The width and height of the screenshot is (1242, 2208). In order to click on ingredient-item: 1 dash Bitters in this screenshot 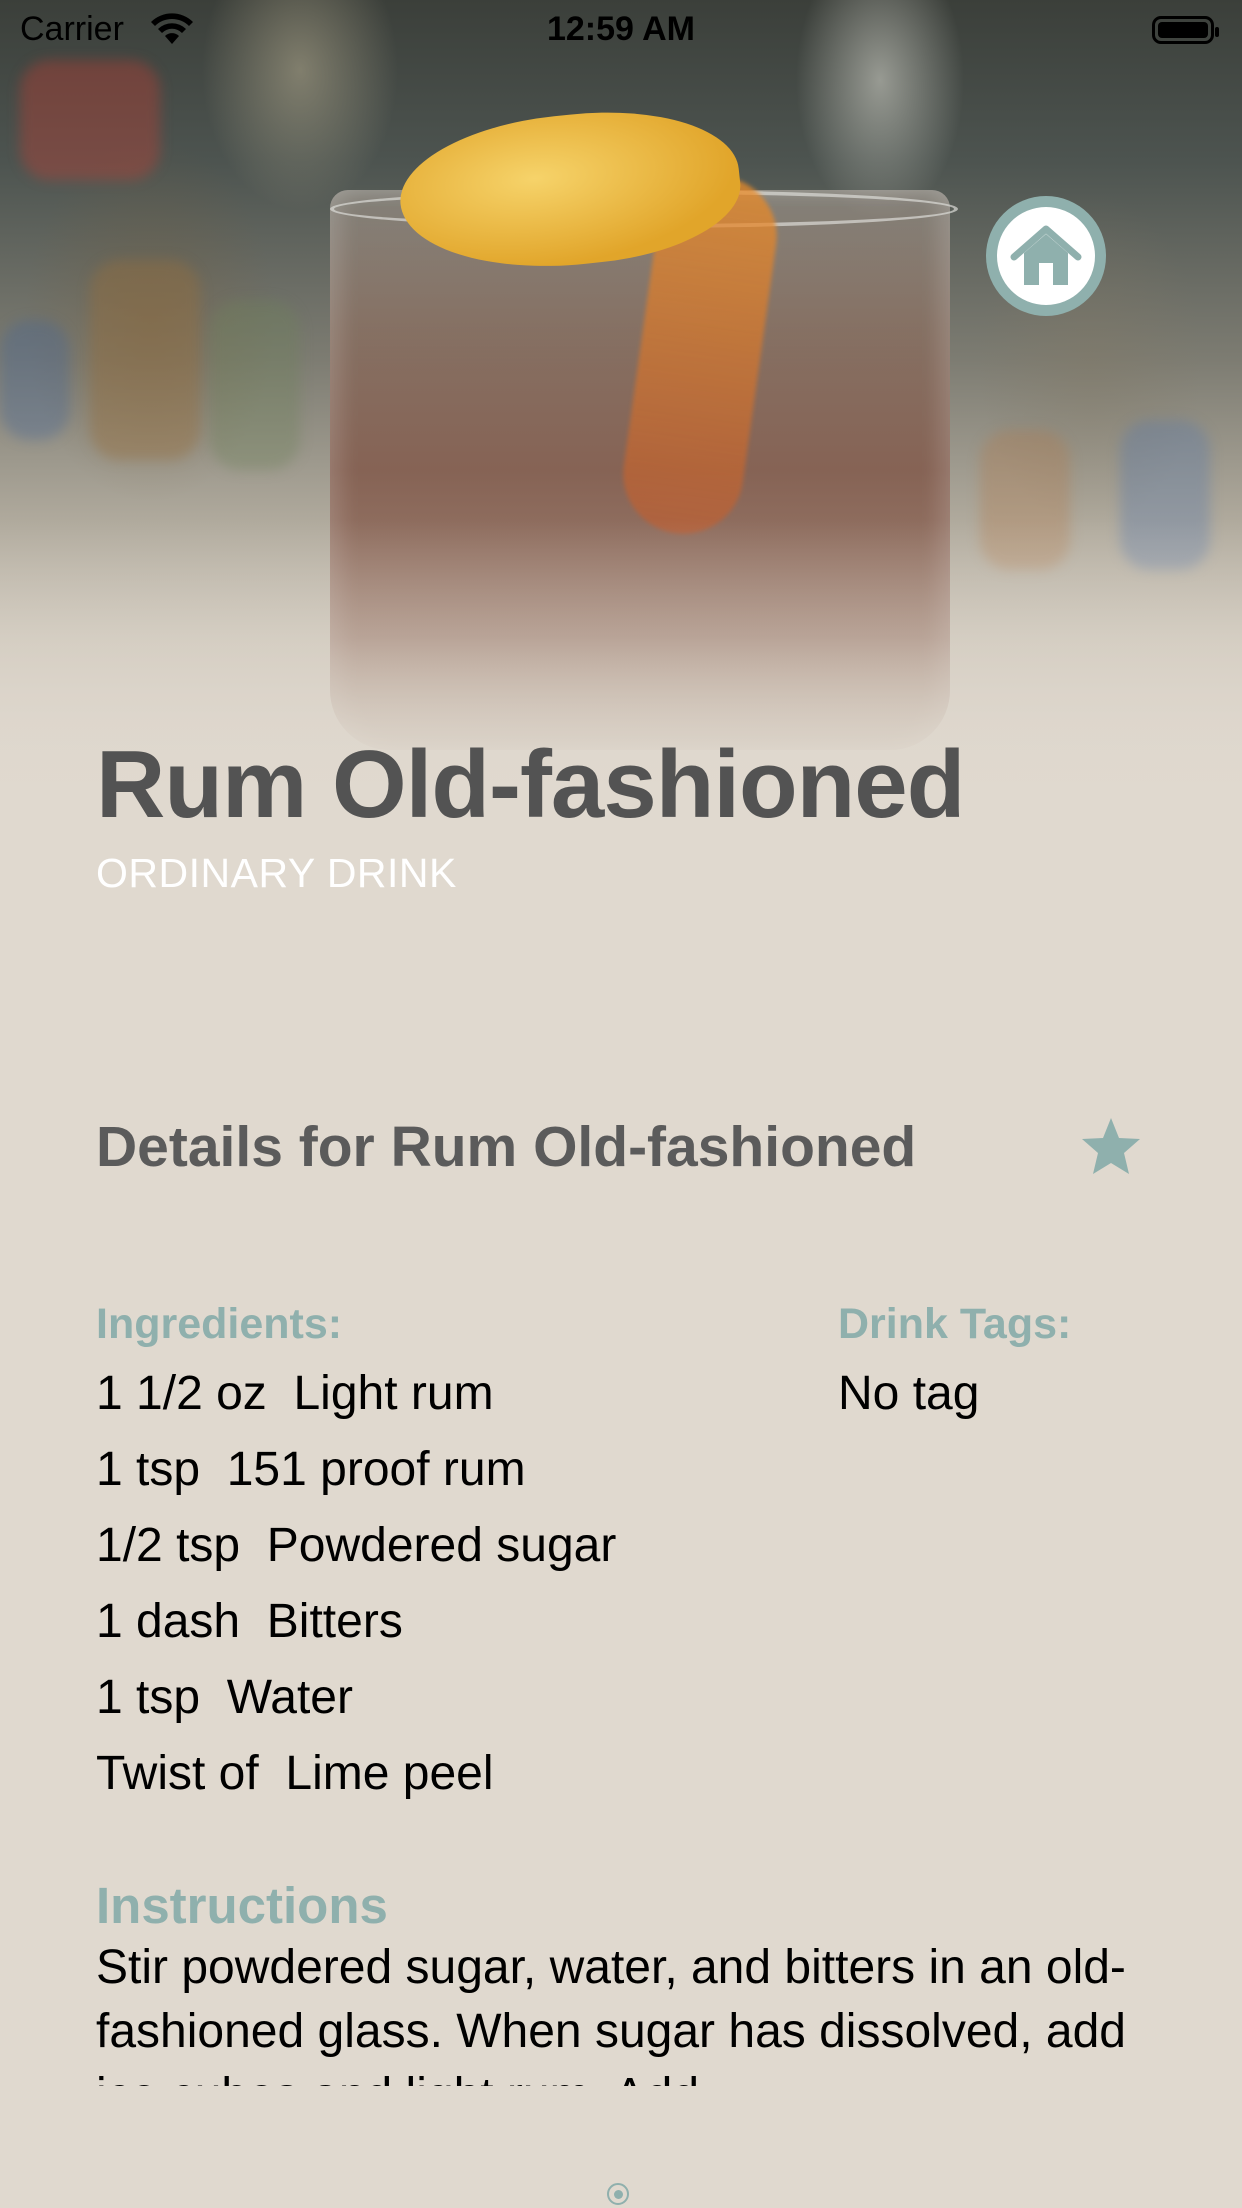, I will do `click(249, 1621)`.